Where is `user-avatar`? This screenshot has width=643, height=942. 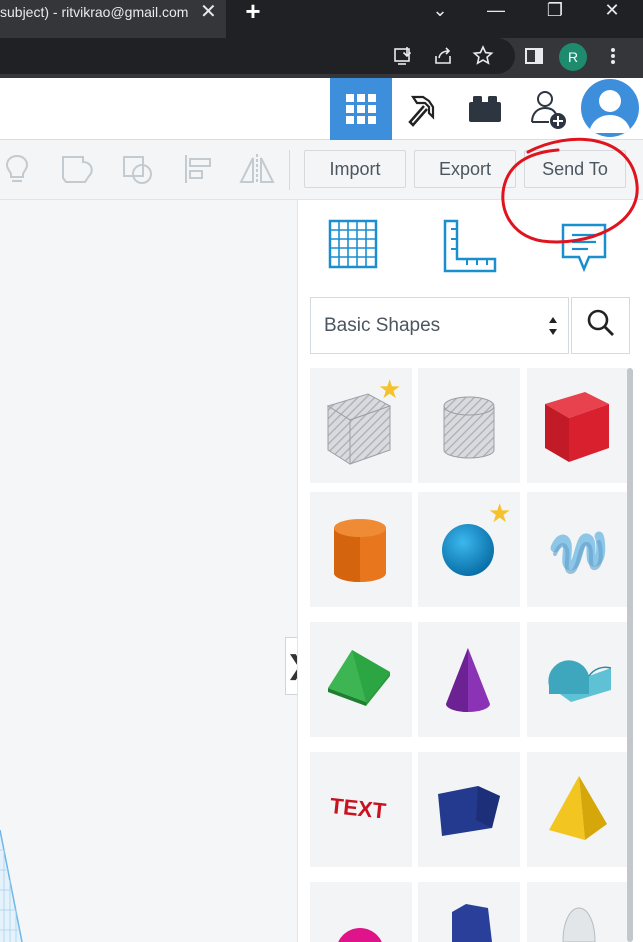 user-avatar is located at coordinates (610, 108).